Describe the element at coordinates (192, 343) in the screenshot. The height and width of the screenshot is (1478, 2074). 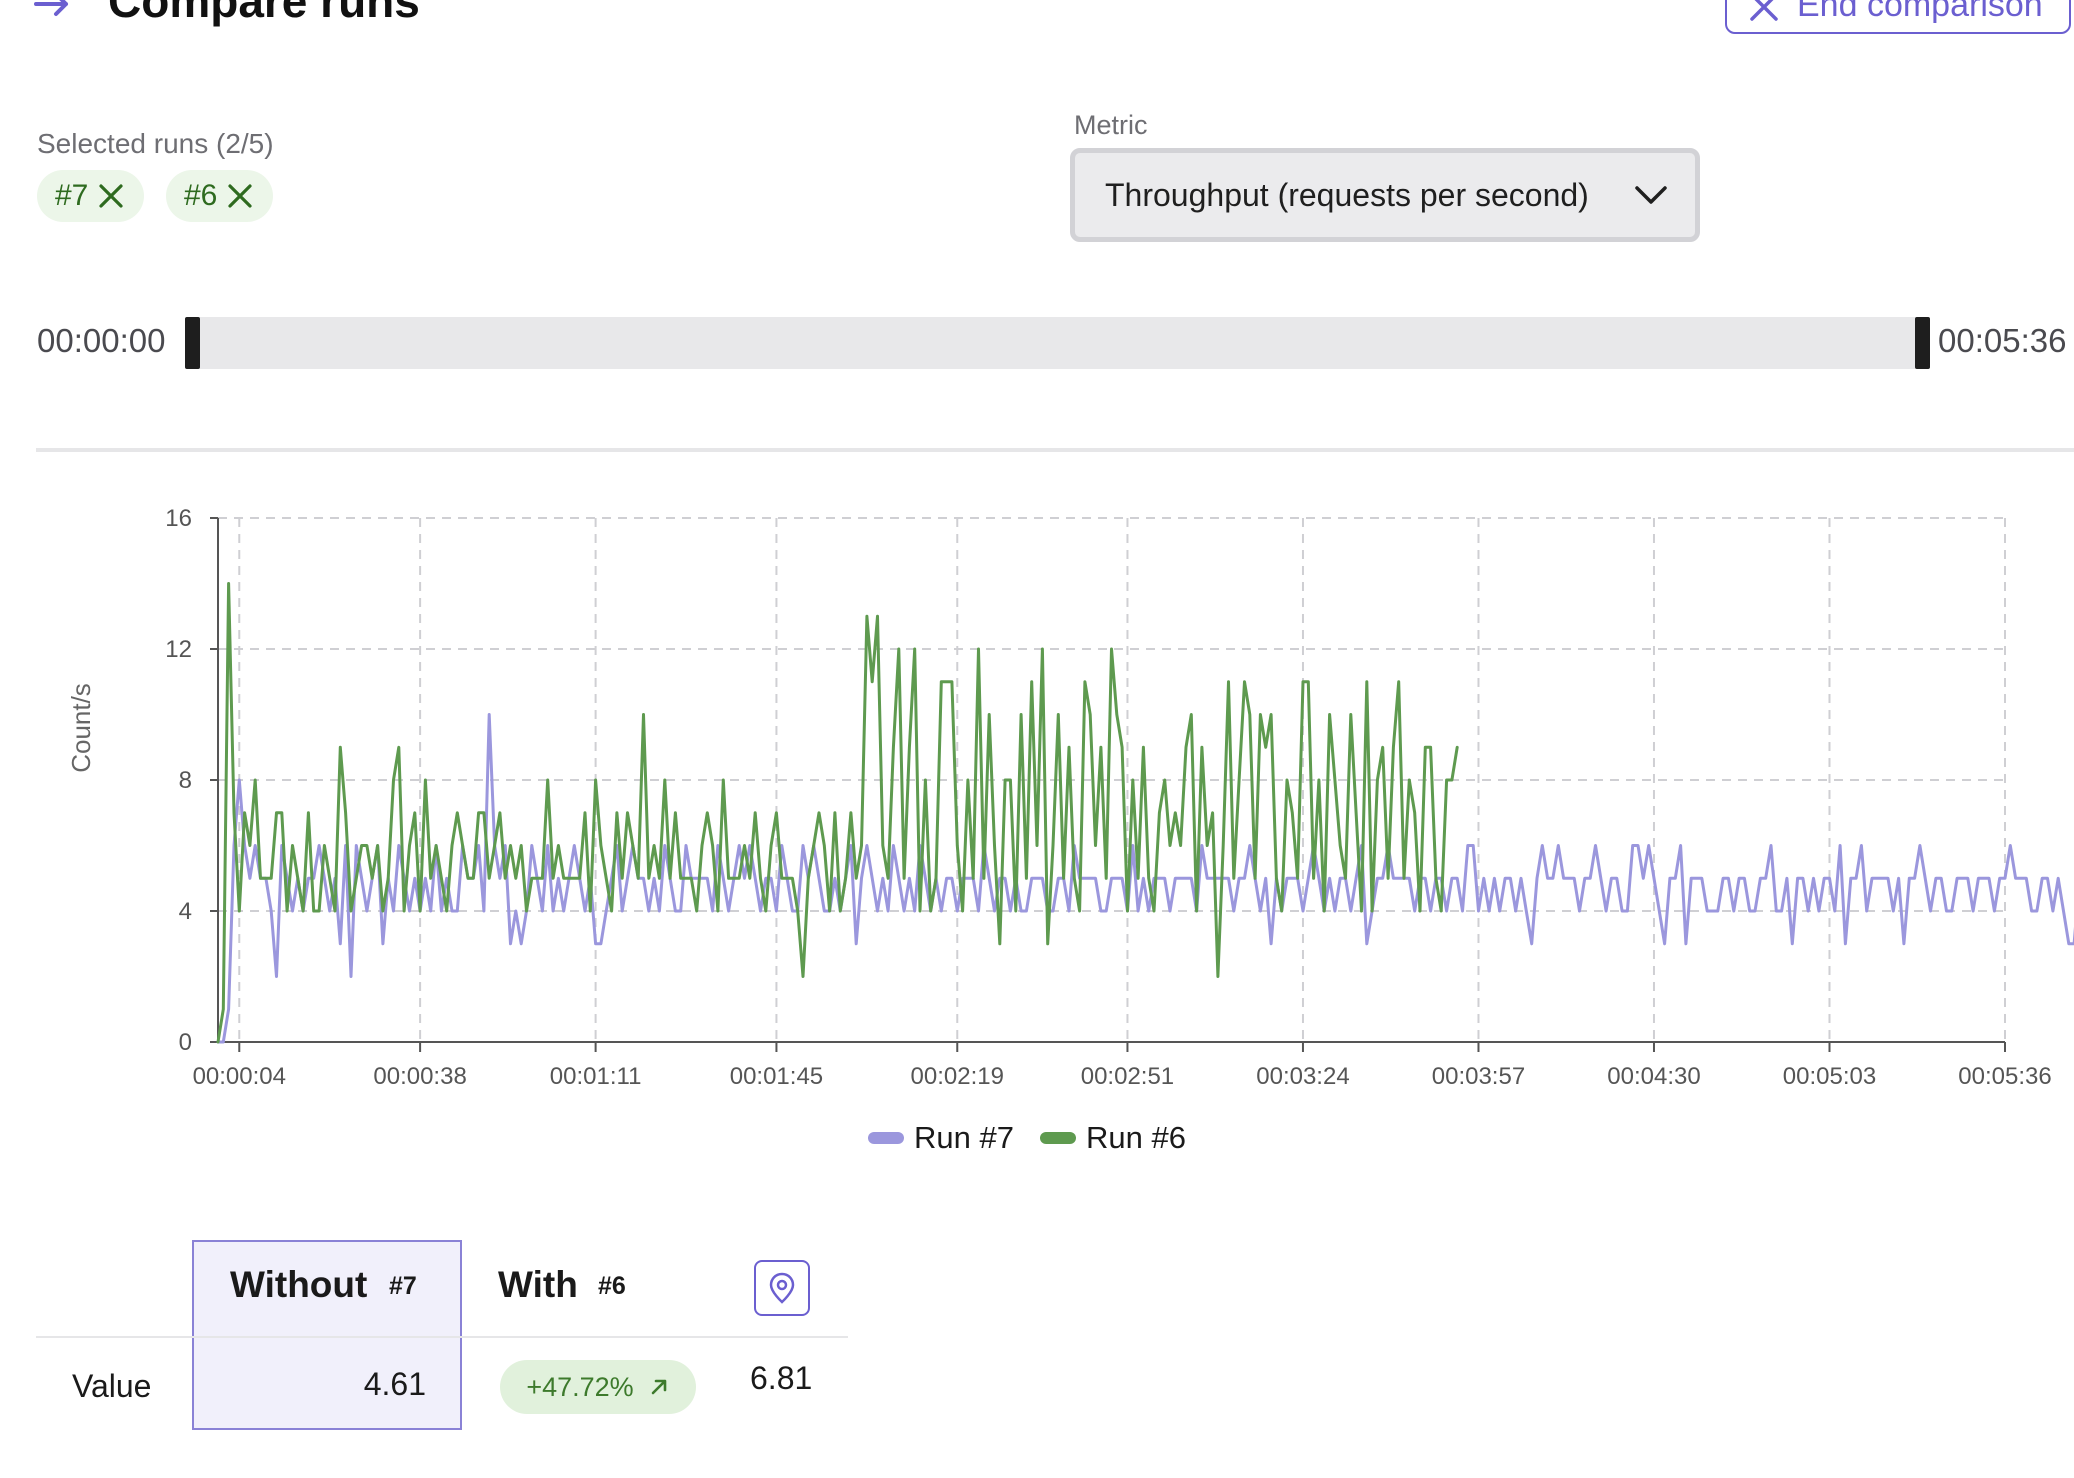
I see `range-start-handle` at that location.